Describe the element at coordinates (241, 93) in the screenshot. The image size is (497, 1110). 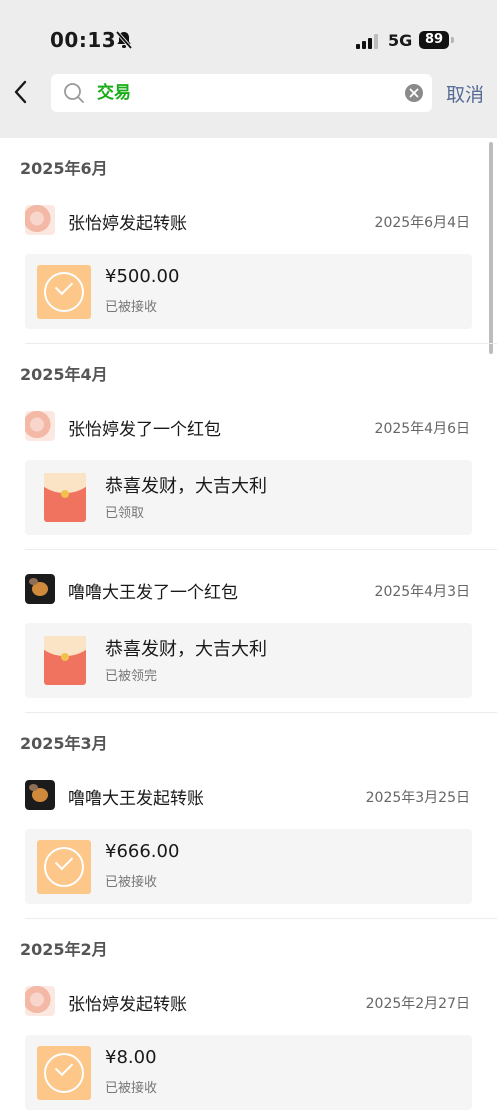
I see `search-bar: 交易` at that location.